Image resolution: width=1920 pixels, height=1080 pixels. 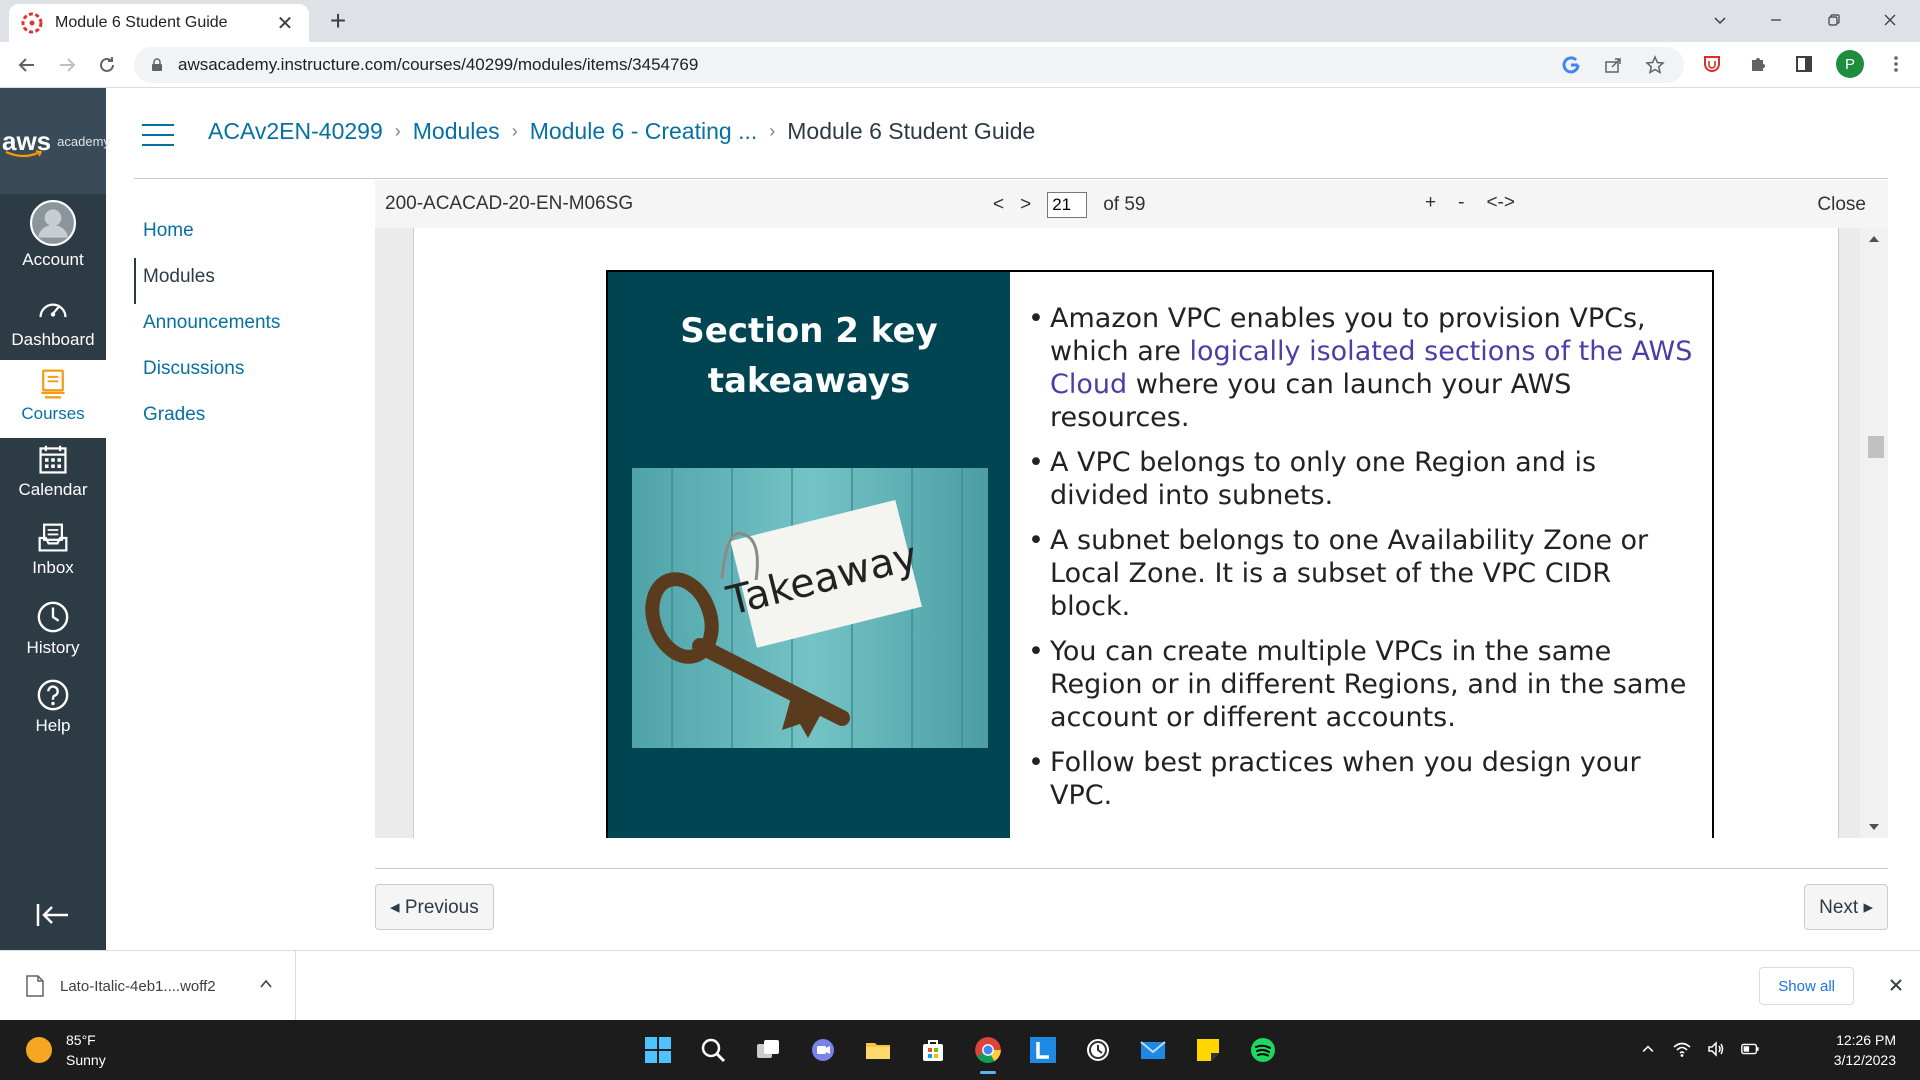 I want to click on course-nav-discussions: Discussions, so click(x=207, y=373).